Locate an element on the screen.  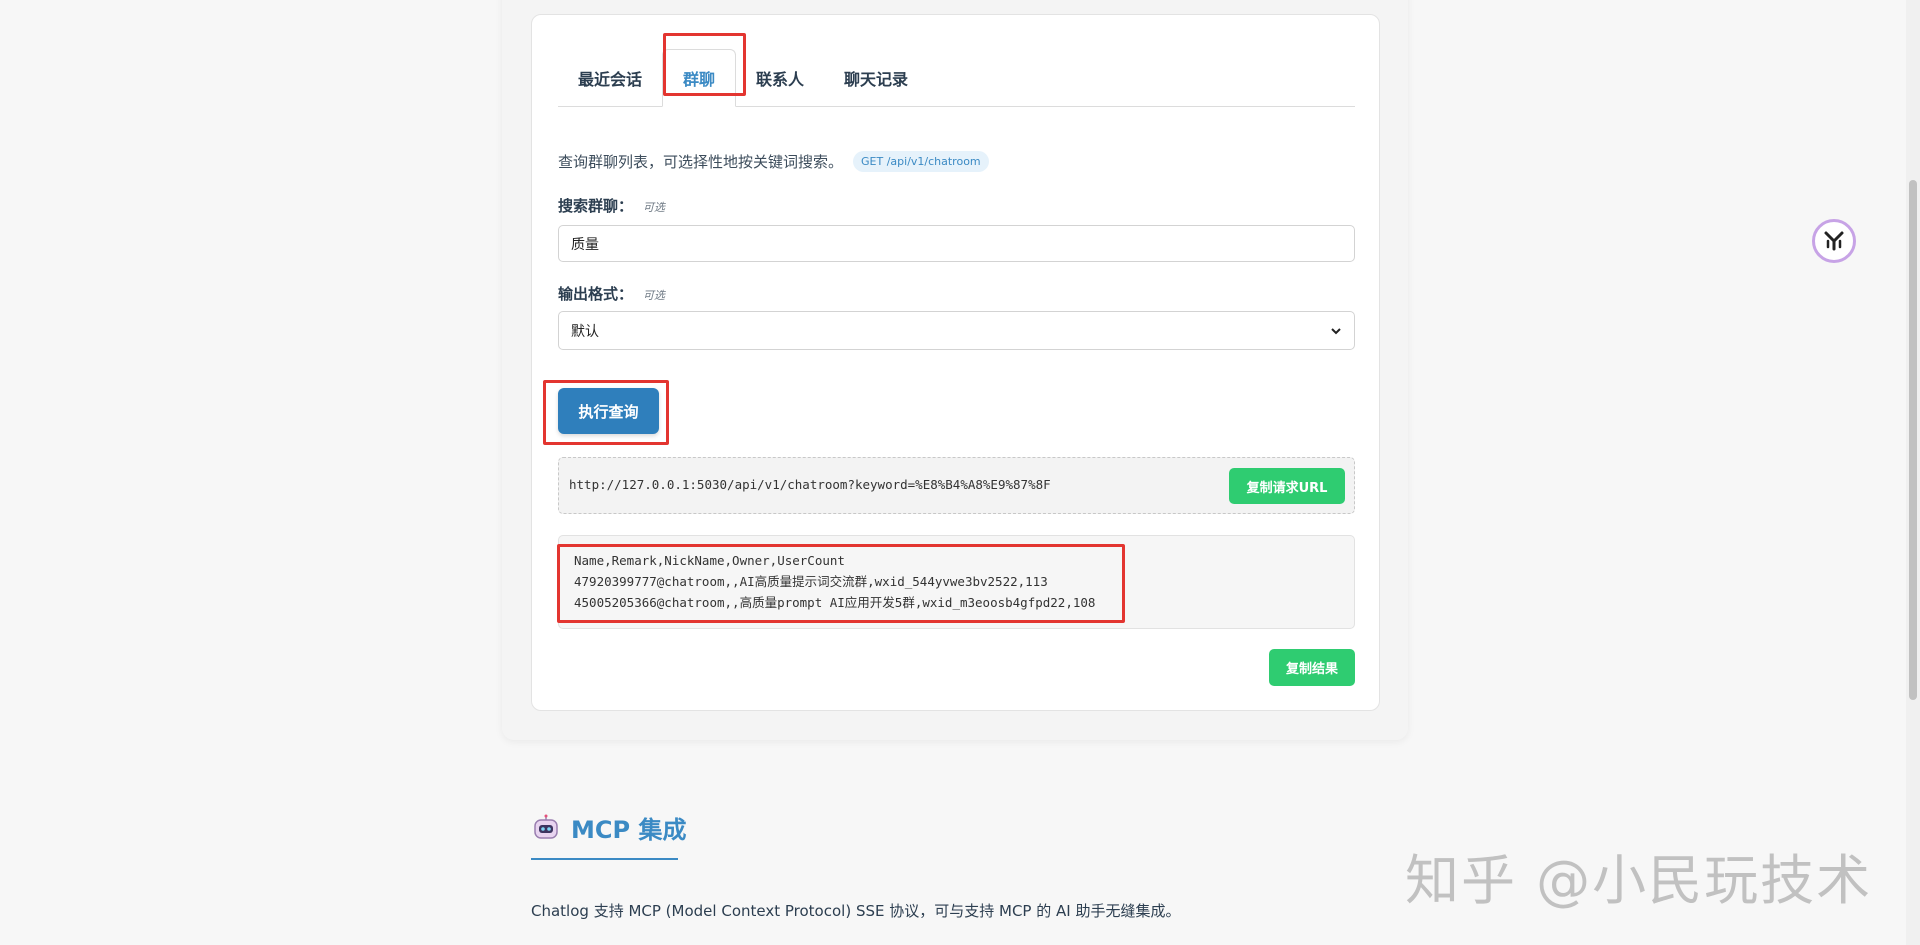
tab-contacts: 联系人 is located at coordinates (780, 77).